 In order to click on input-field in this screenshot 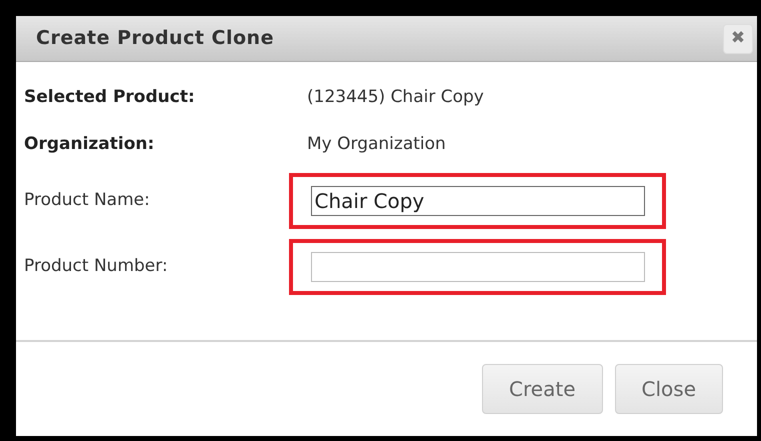, I will do `click(477, 267)`.